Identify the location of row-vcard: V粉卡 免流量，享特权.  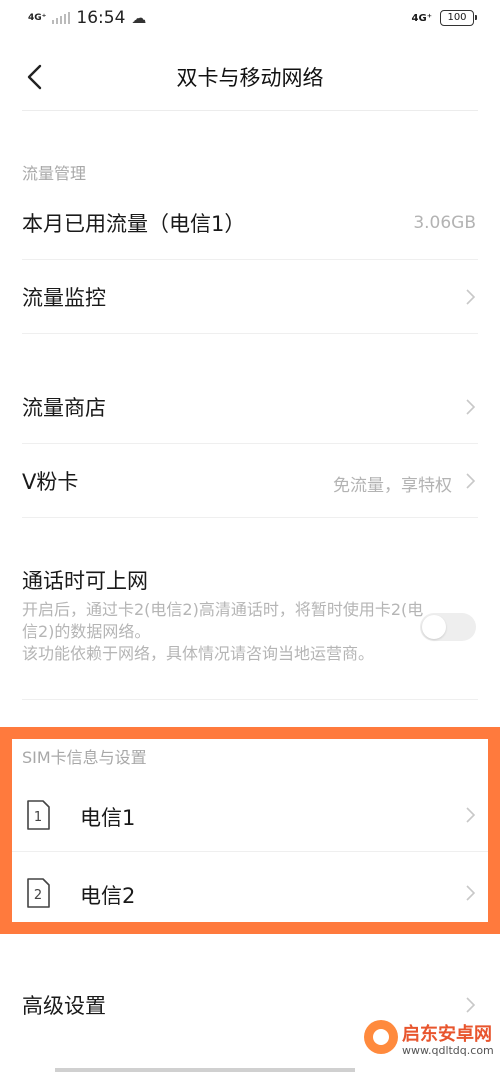
(250, 480).